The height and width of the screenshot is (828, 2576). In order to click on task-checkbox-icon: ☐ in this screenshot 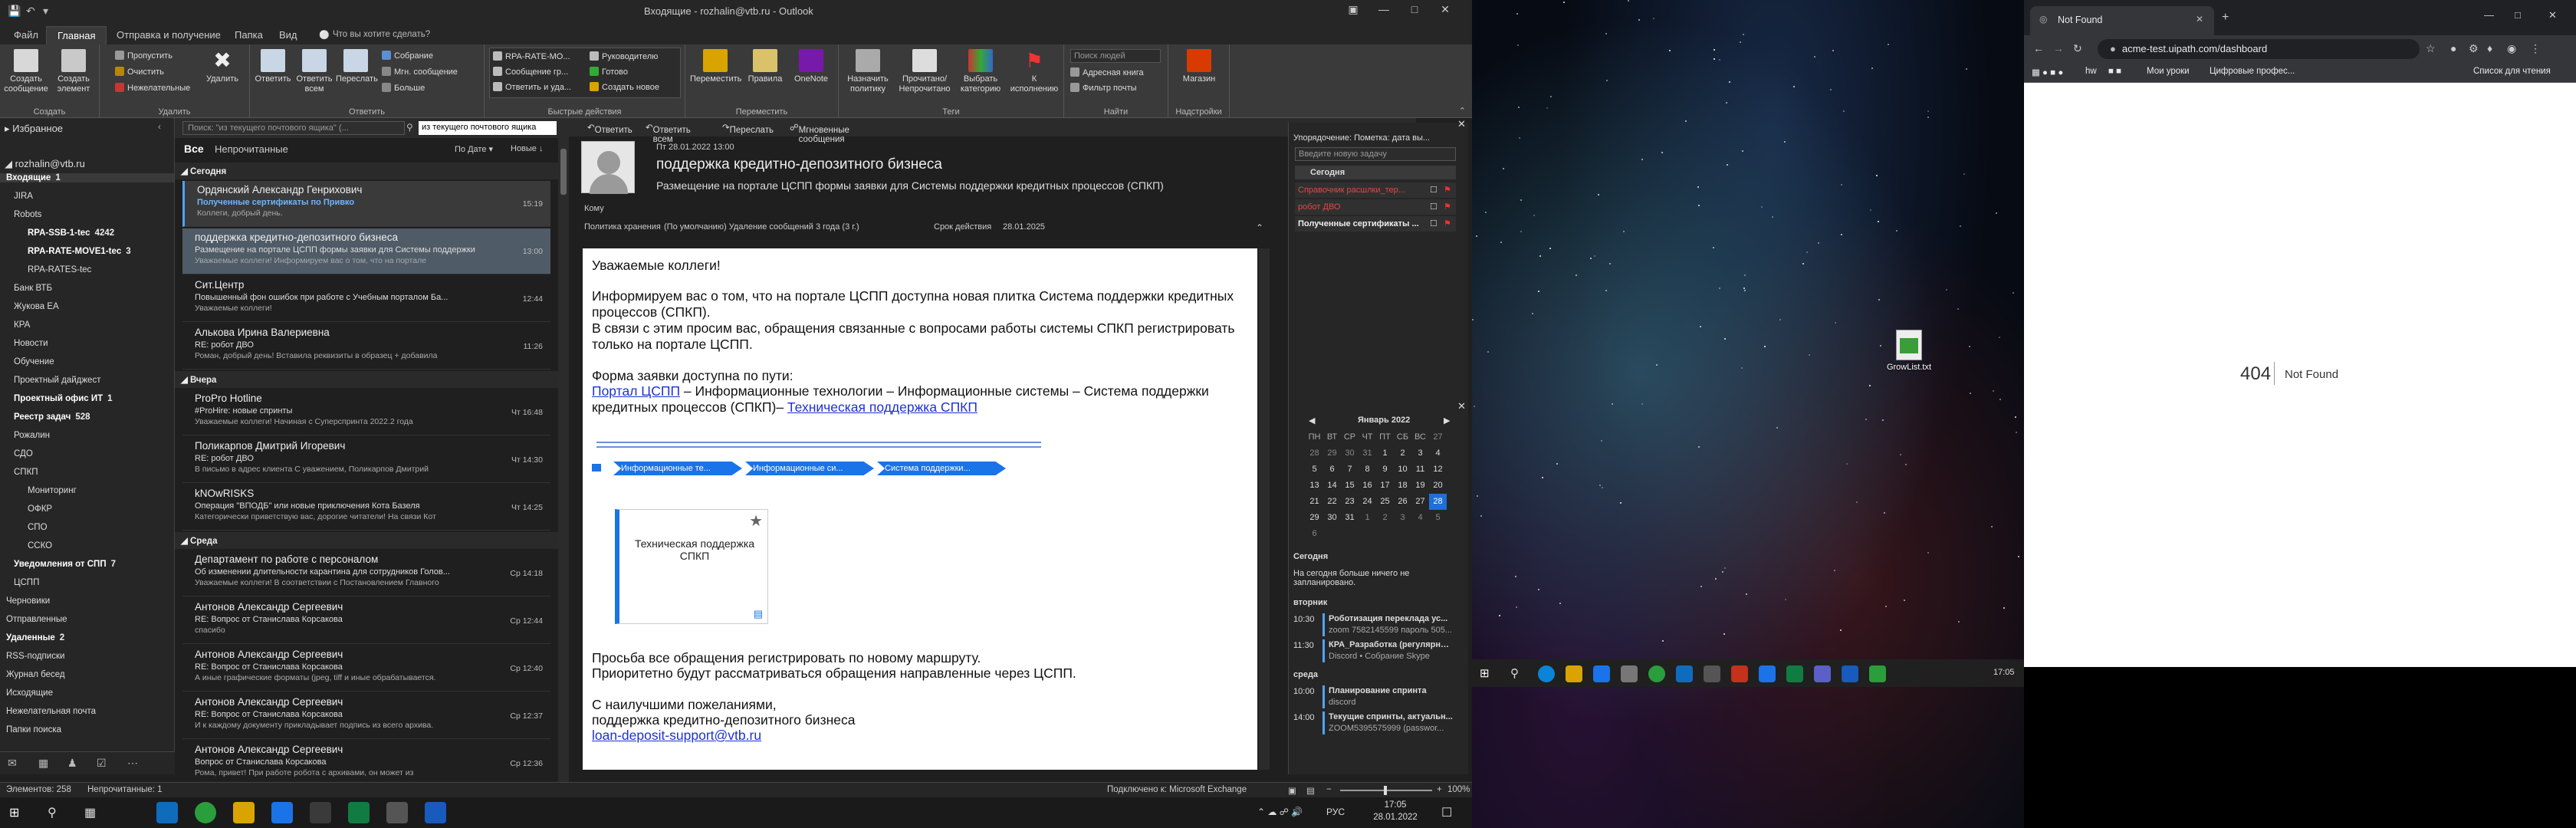, I will do `click(1434, 207)`.